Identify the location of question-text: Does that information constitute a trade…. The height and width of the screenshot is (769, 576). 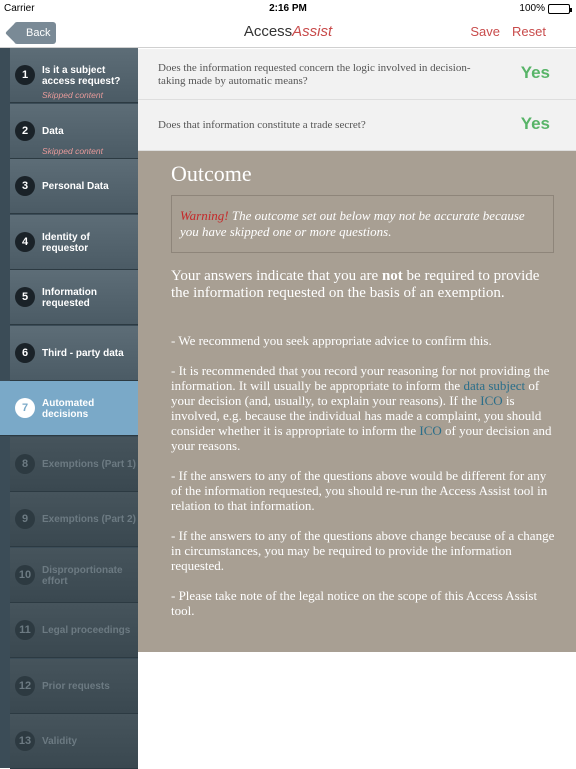
(262, 125).